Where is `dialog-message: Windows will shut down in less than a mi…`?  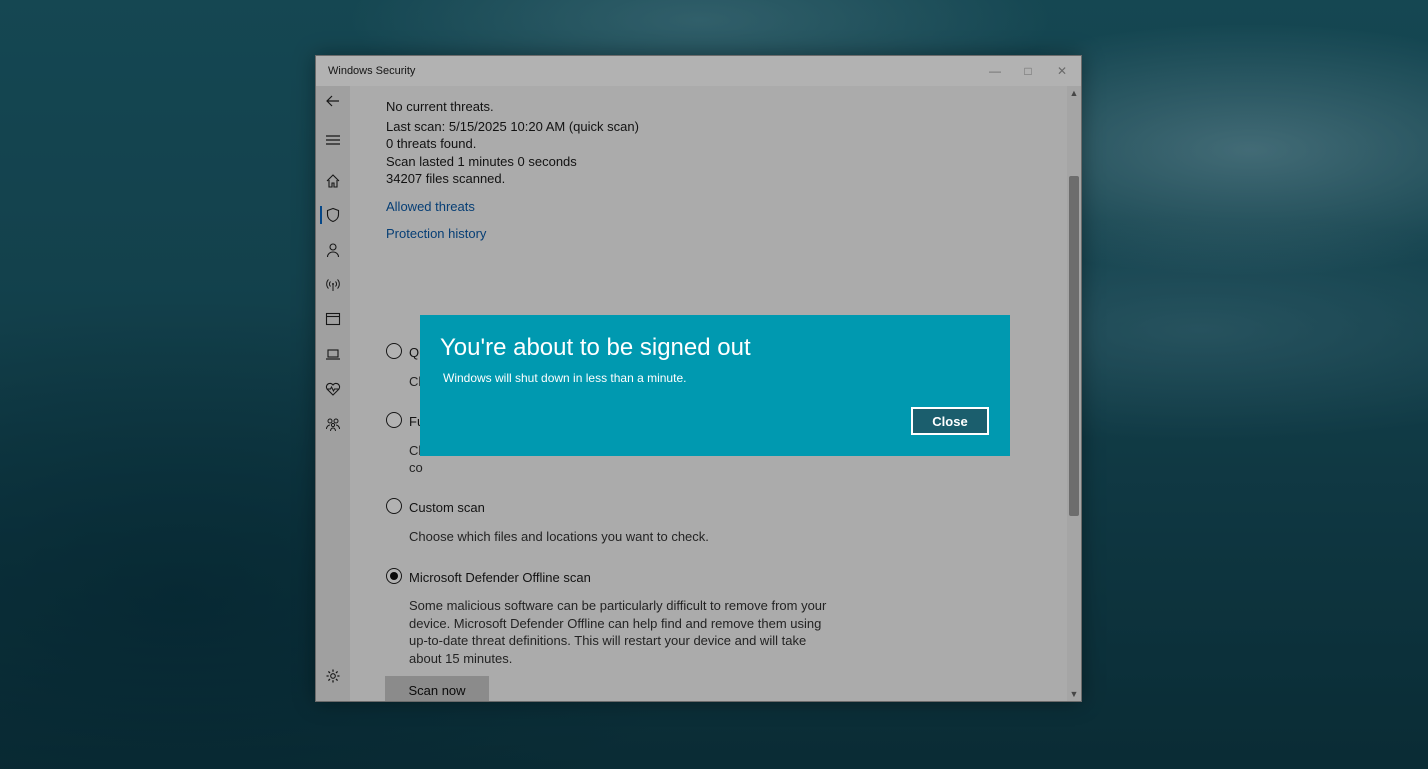 dialog-message: Windows will shut down in less than a mi… is located at coordinates (565, 378).